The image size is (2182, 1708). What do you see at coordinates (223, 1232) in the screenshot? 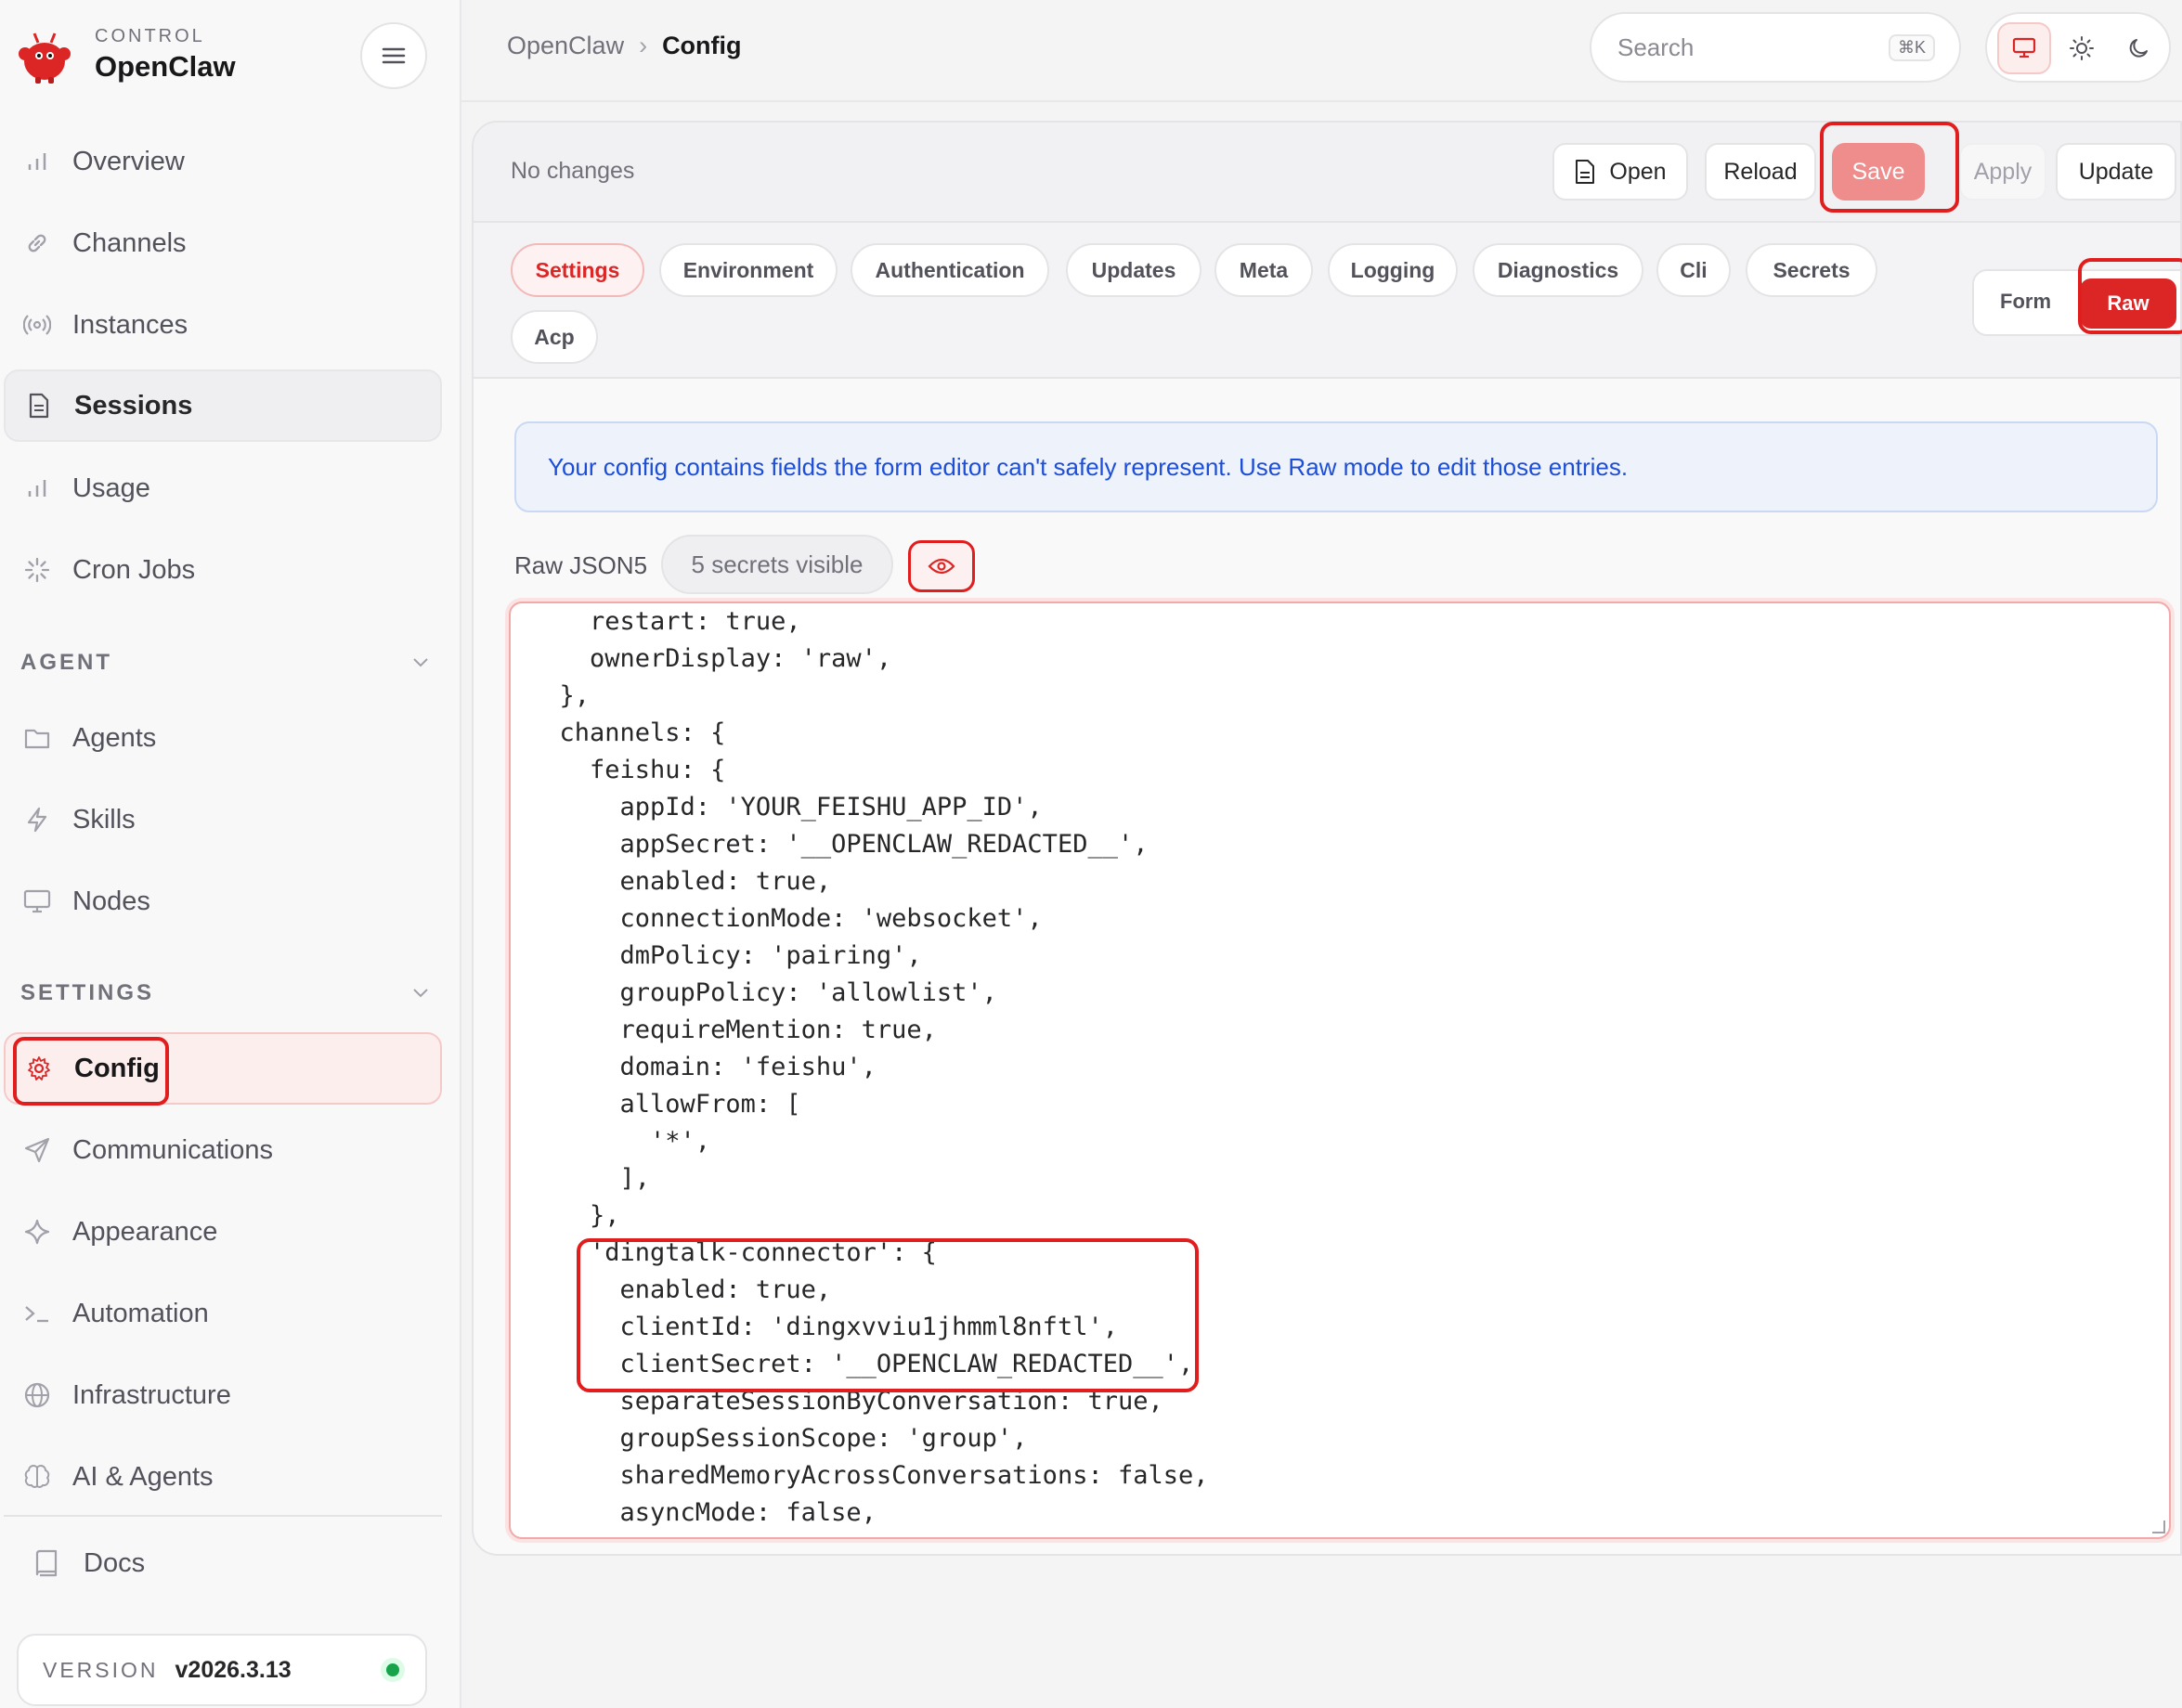
I see `sidebar-item-appearance: Appearance` at bounding box center [223, 1232].